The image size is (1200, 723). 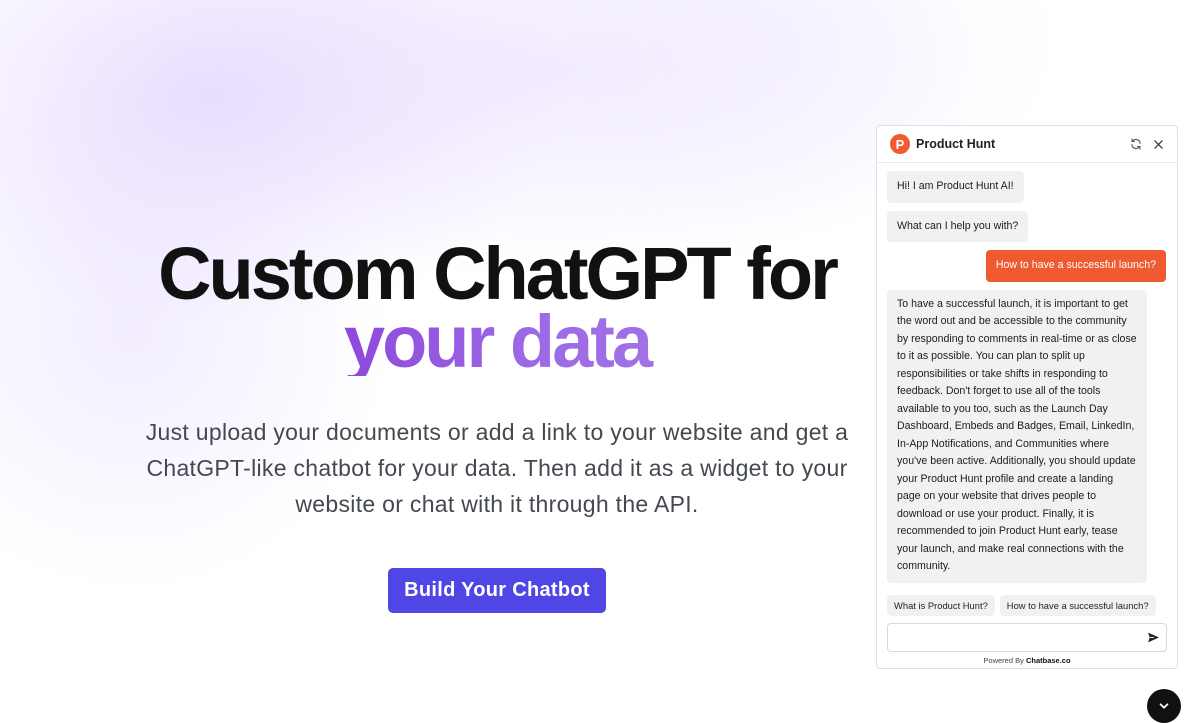 What do you see at coordinates (900, 144) in the screenshot?
I see `product-hunt-logo-icon: P` at bounding box center [900, 144].